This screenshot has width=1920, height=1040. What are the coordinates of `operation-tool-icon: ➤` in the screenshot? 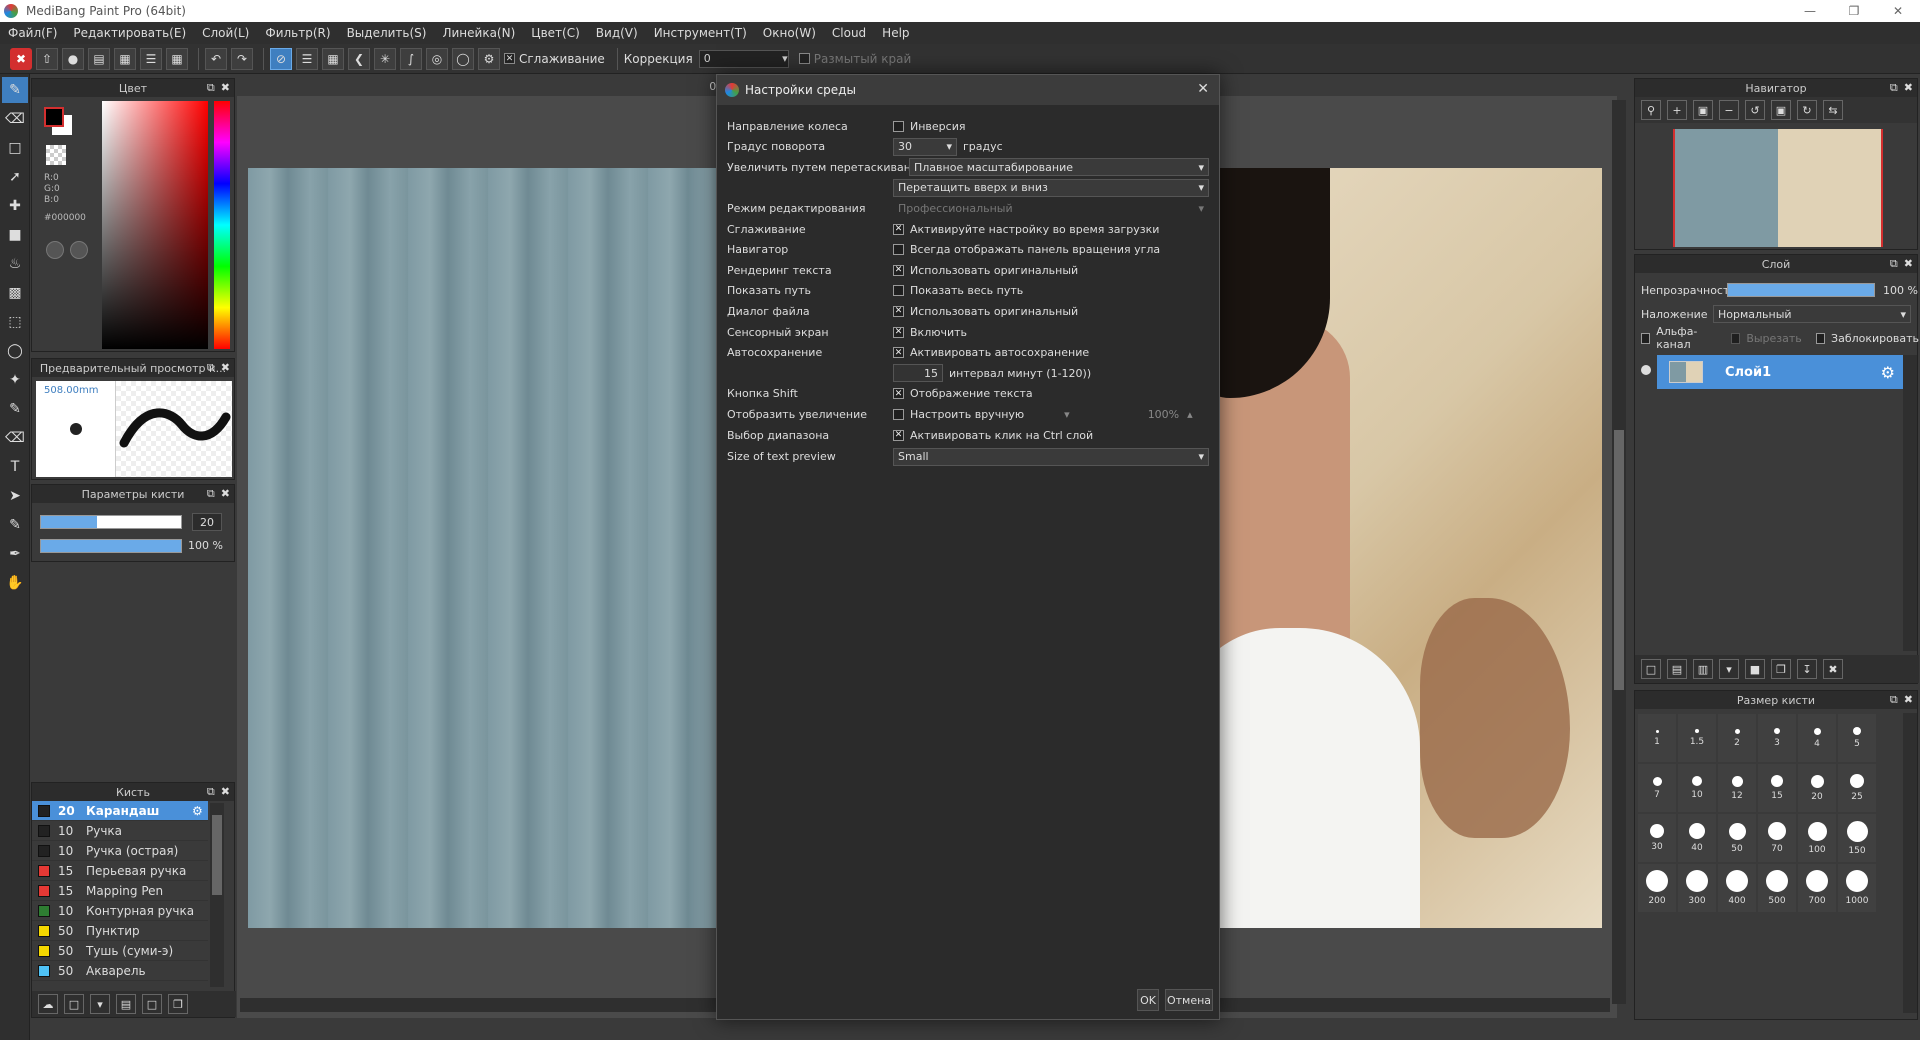 It's located at (15, 496).